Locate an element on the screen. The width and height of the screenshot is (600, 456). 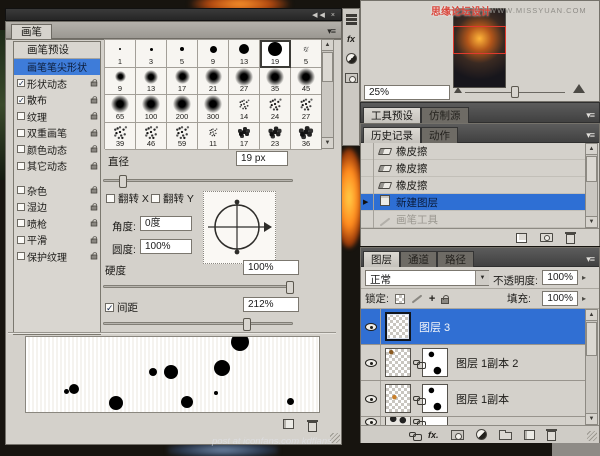
angle-input: 0度 is located at coordinates (166, 223).